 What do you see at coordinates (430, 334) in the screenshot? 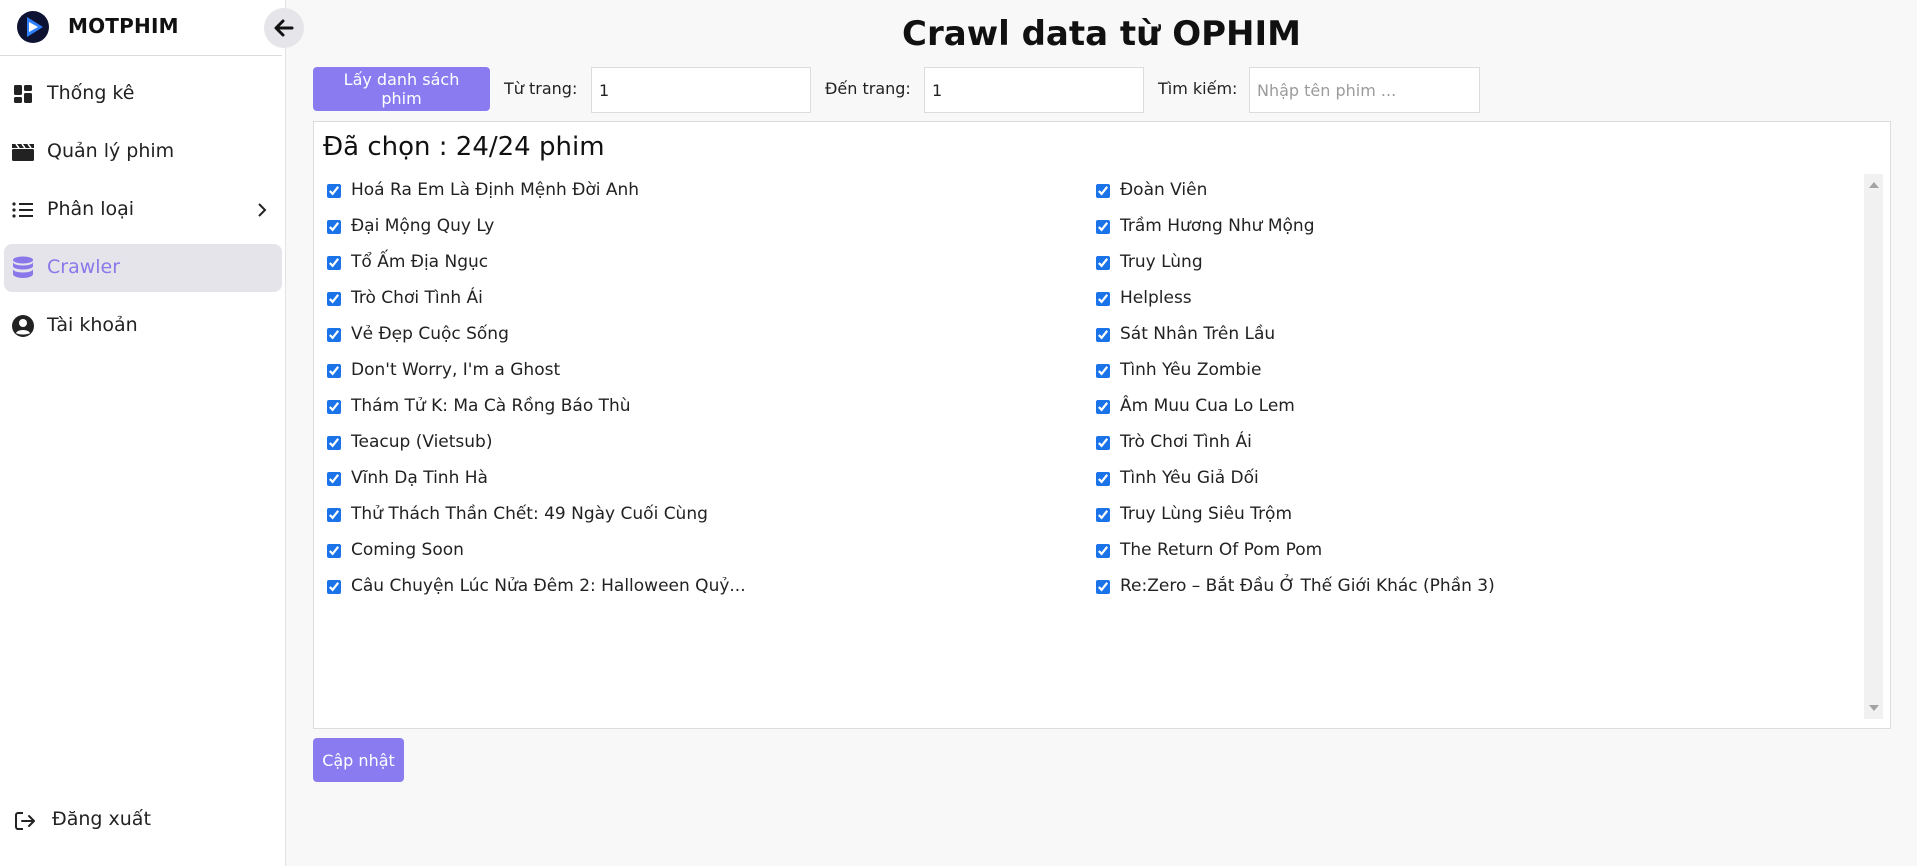
I see `movie-title: Vẻ Đẹp Cuộc Sống` at bounding box center [430, 334].